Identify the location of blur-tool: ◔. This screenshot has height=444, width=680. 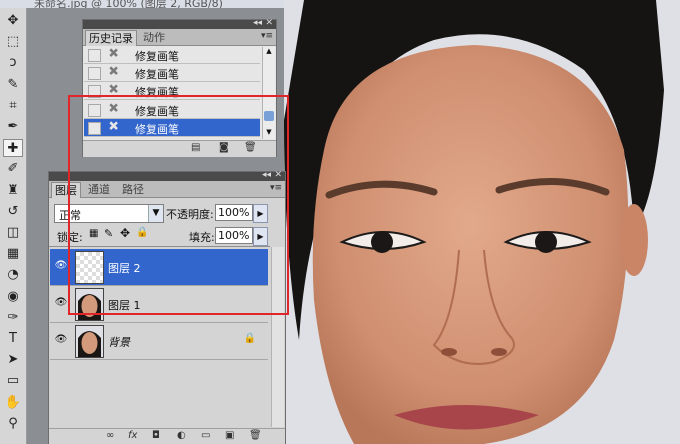
(13, 275).